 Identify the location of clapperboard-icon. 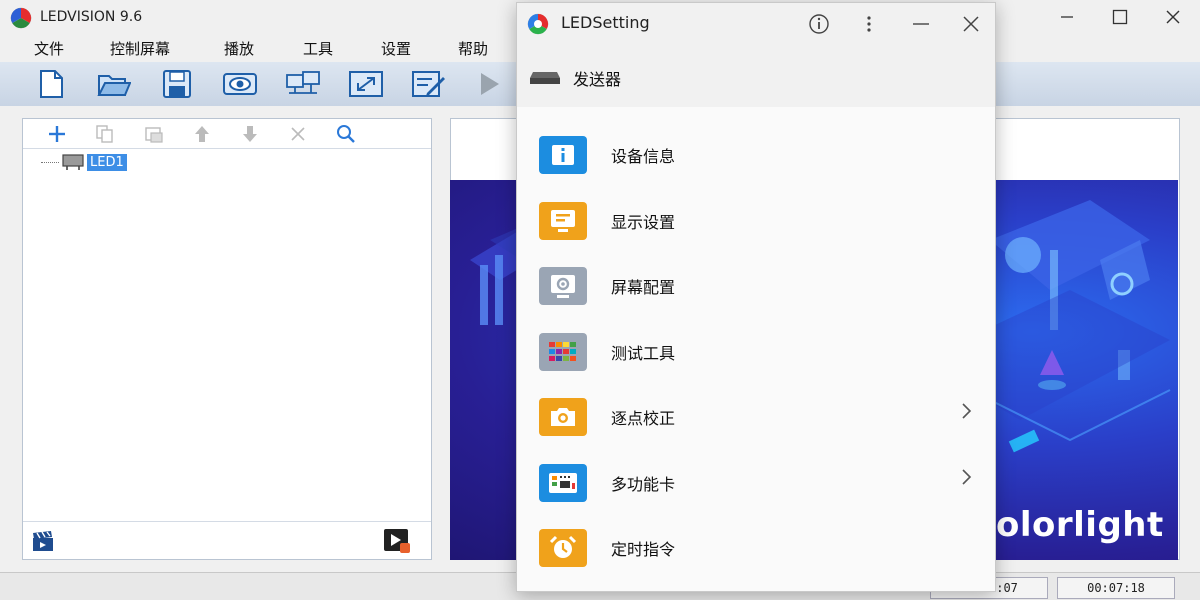
(43, 541).